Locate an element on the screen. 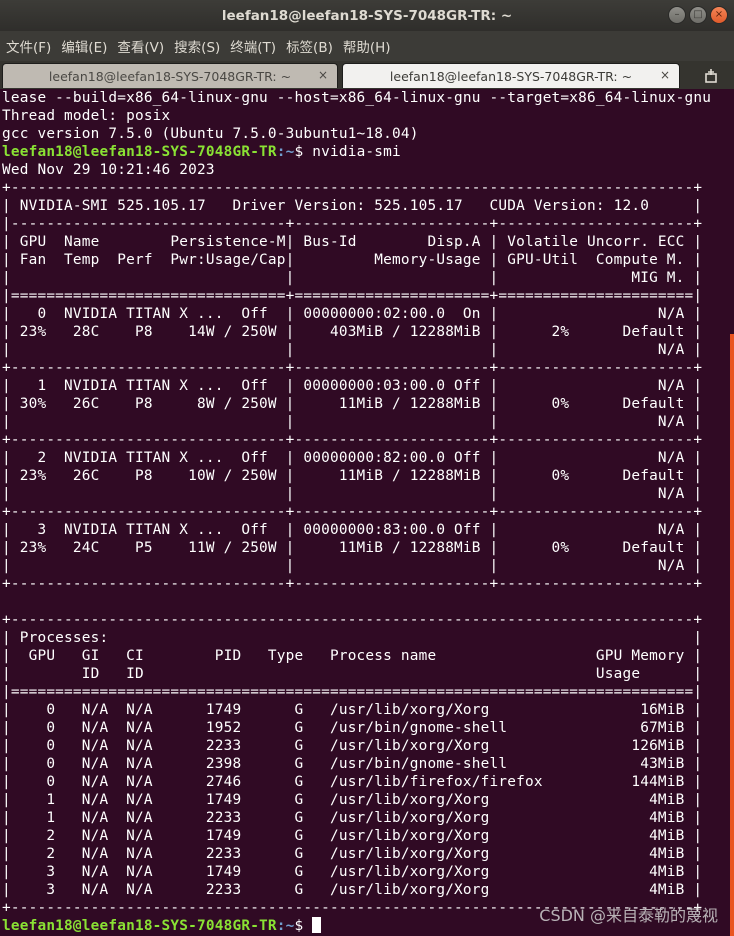  tab-terminal-2: leefan18@leefan18-SYS-7048GR-TR: ~ × is located at coordinates (511, 75).